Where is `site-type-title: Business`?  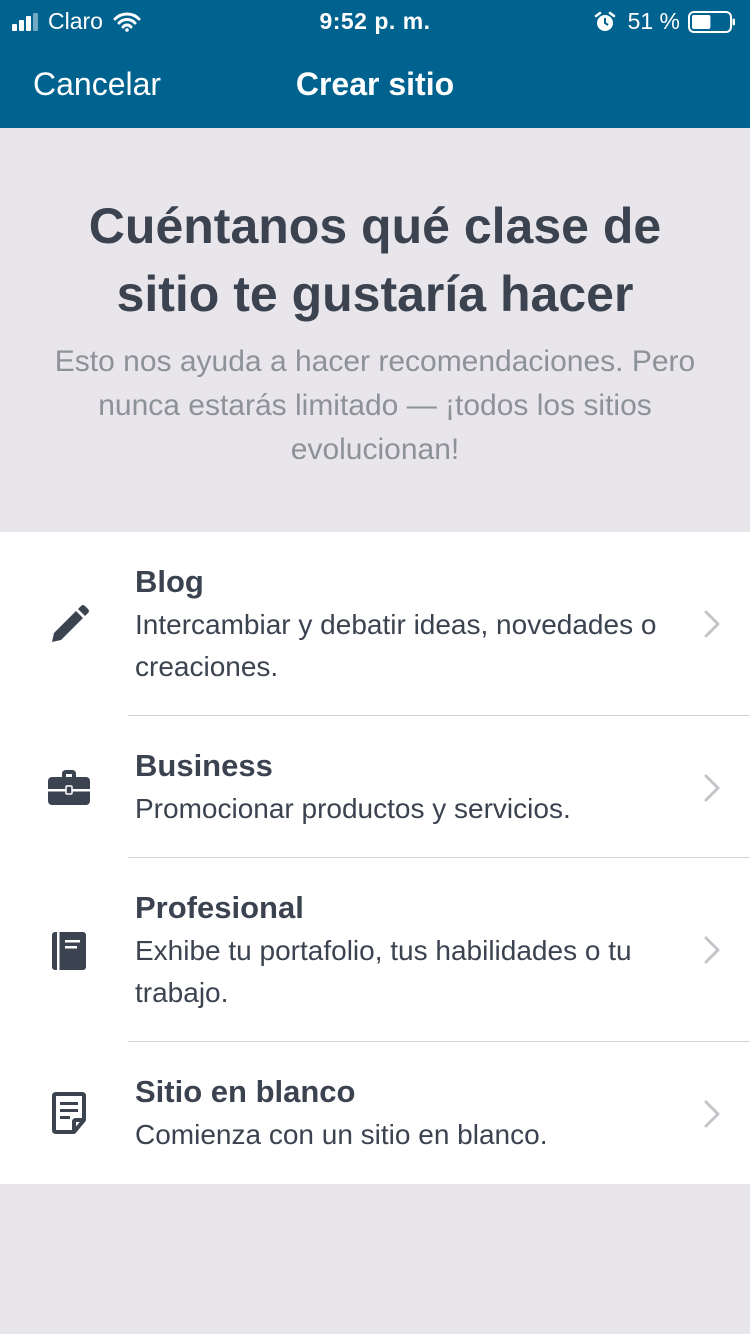
site-type-title: Business is located at coordinates (204, 765).